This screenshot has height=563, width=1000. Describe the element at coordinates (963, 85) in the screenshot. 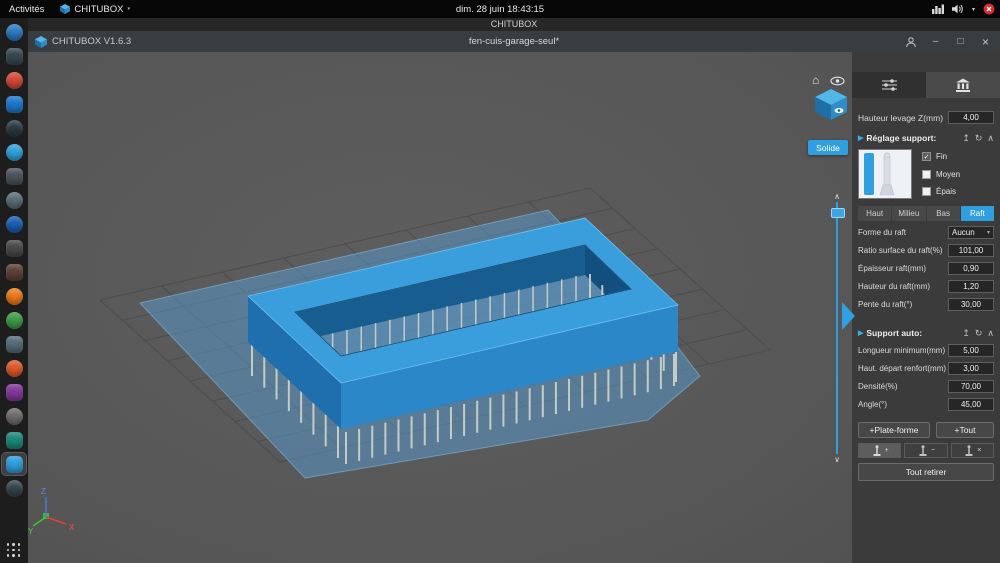

I see `tab-support` at that location.